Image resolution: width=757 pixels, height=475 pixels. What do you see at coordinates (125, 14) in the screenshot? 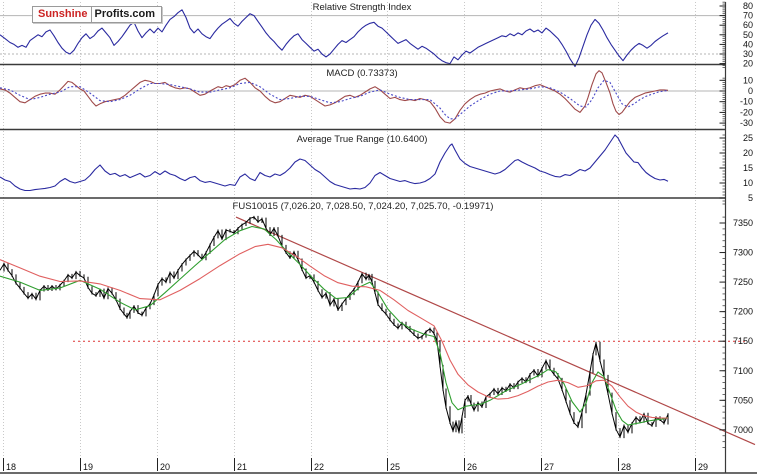
I see `logo-profits-text: Profits.com` at bounding box center [125, 14].